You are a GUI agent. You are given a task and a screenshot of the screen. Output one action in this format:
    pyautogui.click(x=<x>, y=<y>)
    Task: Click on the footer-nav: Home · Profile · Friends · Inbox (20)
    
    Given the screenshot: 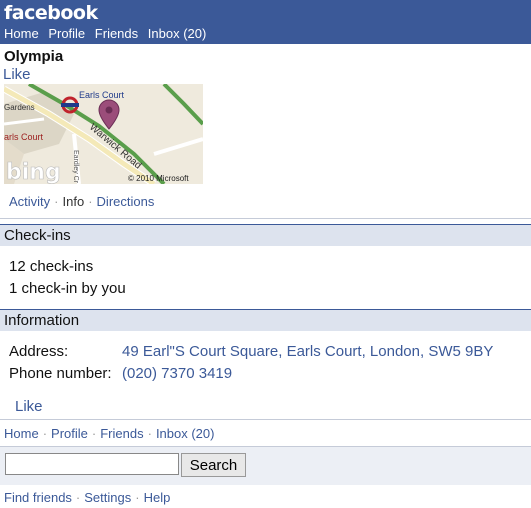 What is the action you would take?
    pyautogui.click(x=109, y=433)
    